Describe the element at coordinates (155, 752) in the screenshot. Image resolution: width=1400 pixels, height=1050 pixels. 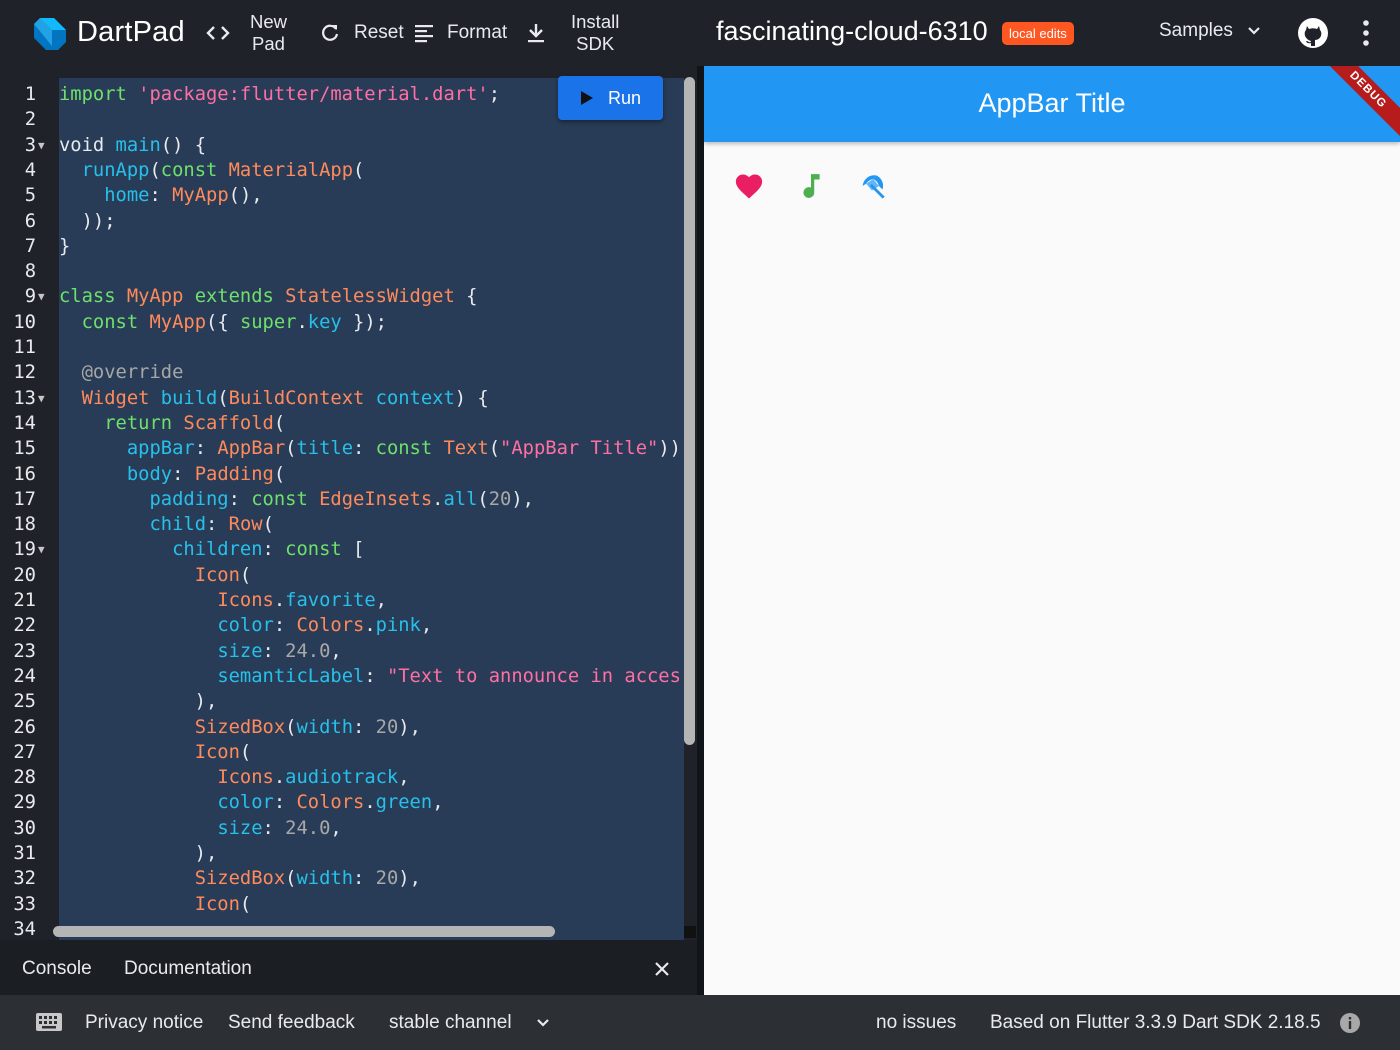
I see `code-text: Icon(` at that location.